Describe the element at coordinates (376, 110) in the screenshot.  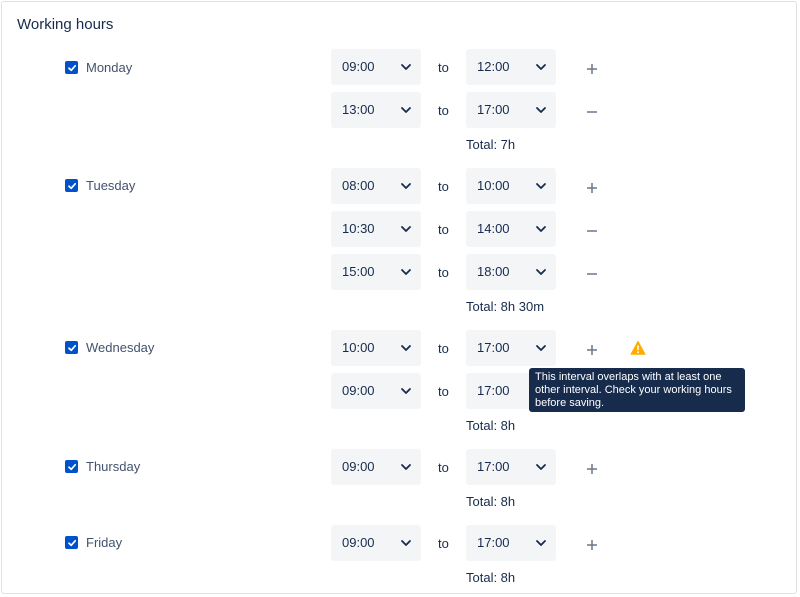
I see `start-time-select: 13:00` at that location.